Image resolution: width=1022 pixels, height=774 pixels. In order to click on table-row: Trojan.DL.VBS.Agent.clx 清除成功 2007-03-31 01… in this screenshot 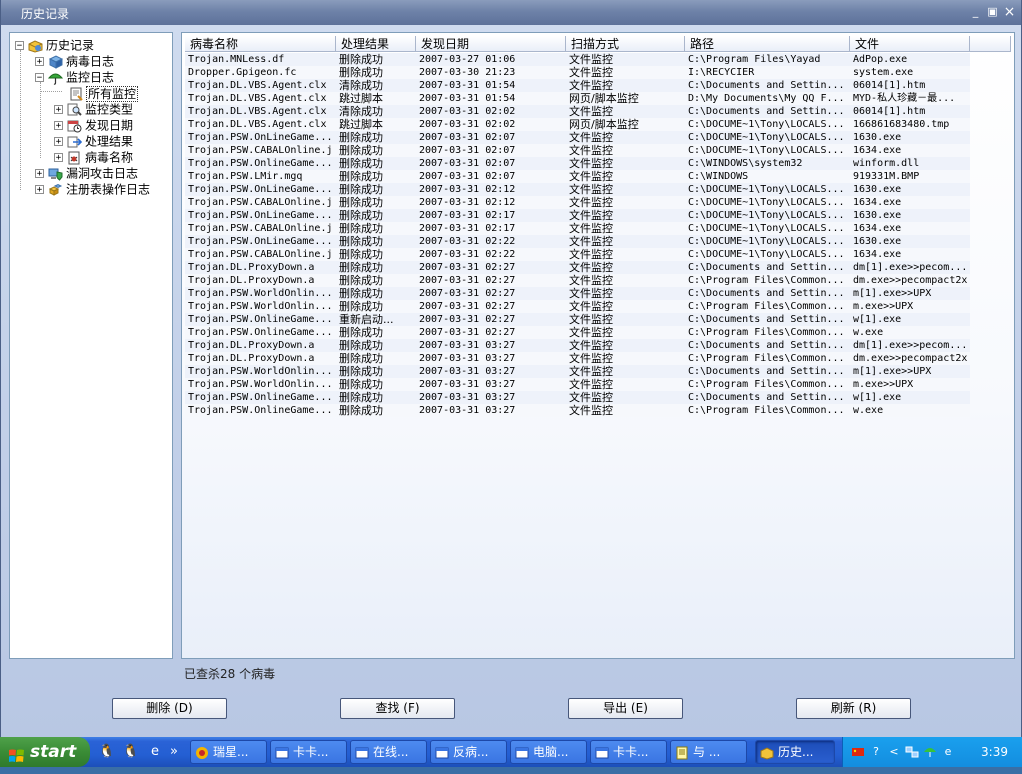, I will do `click(577, 85)`.